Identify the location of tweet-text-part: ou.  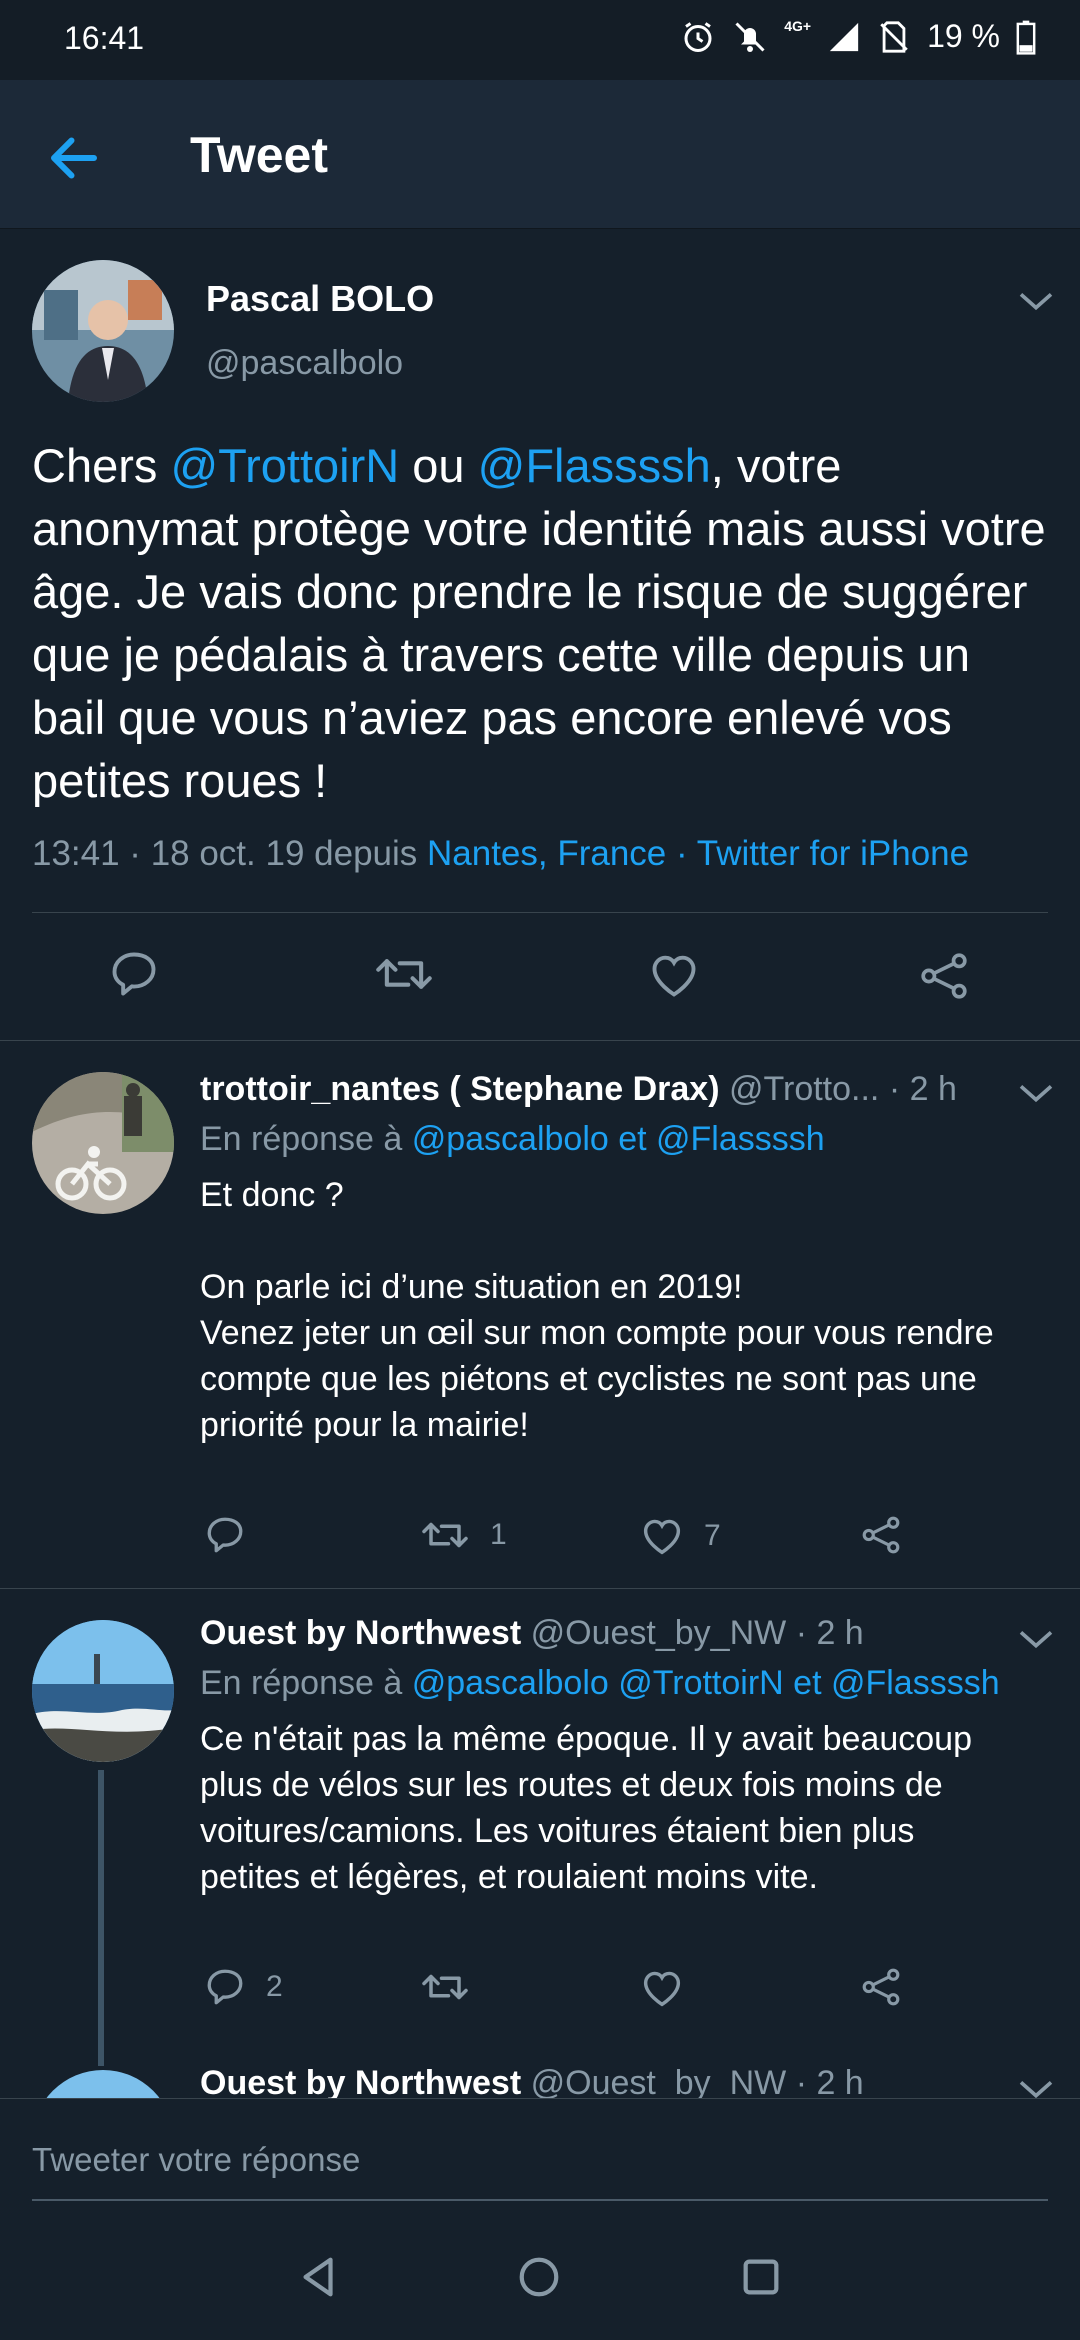
(438, 465).